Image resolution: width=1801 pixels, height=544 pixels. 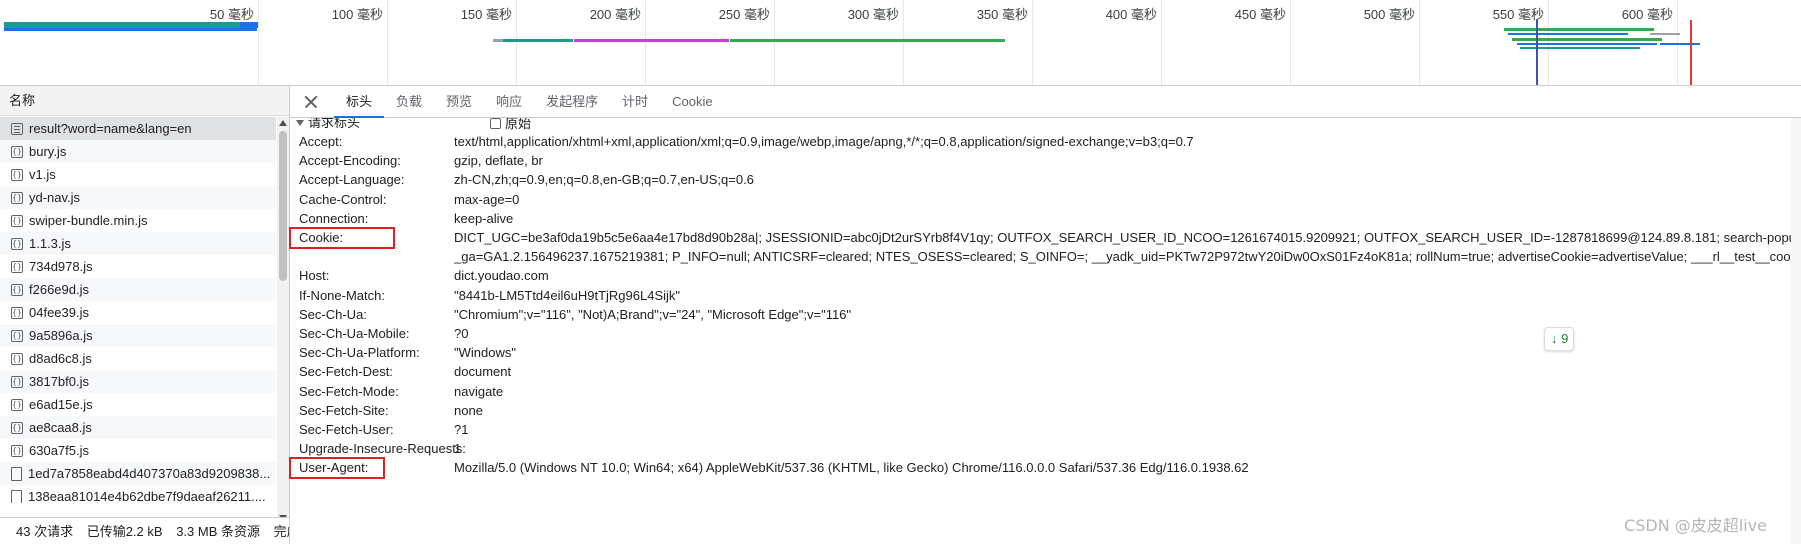 I want to click on request-row: {} ae8caa8.js, so click(x=138, y=427).